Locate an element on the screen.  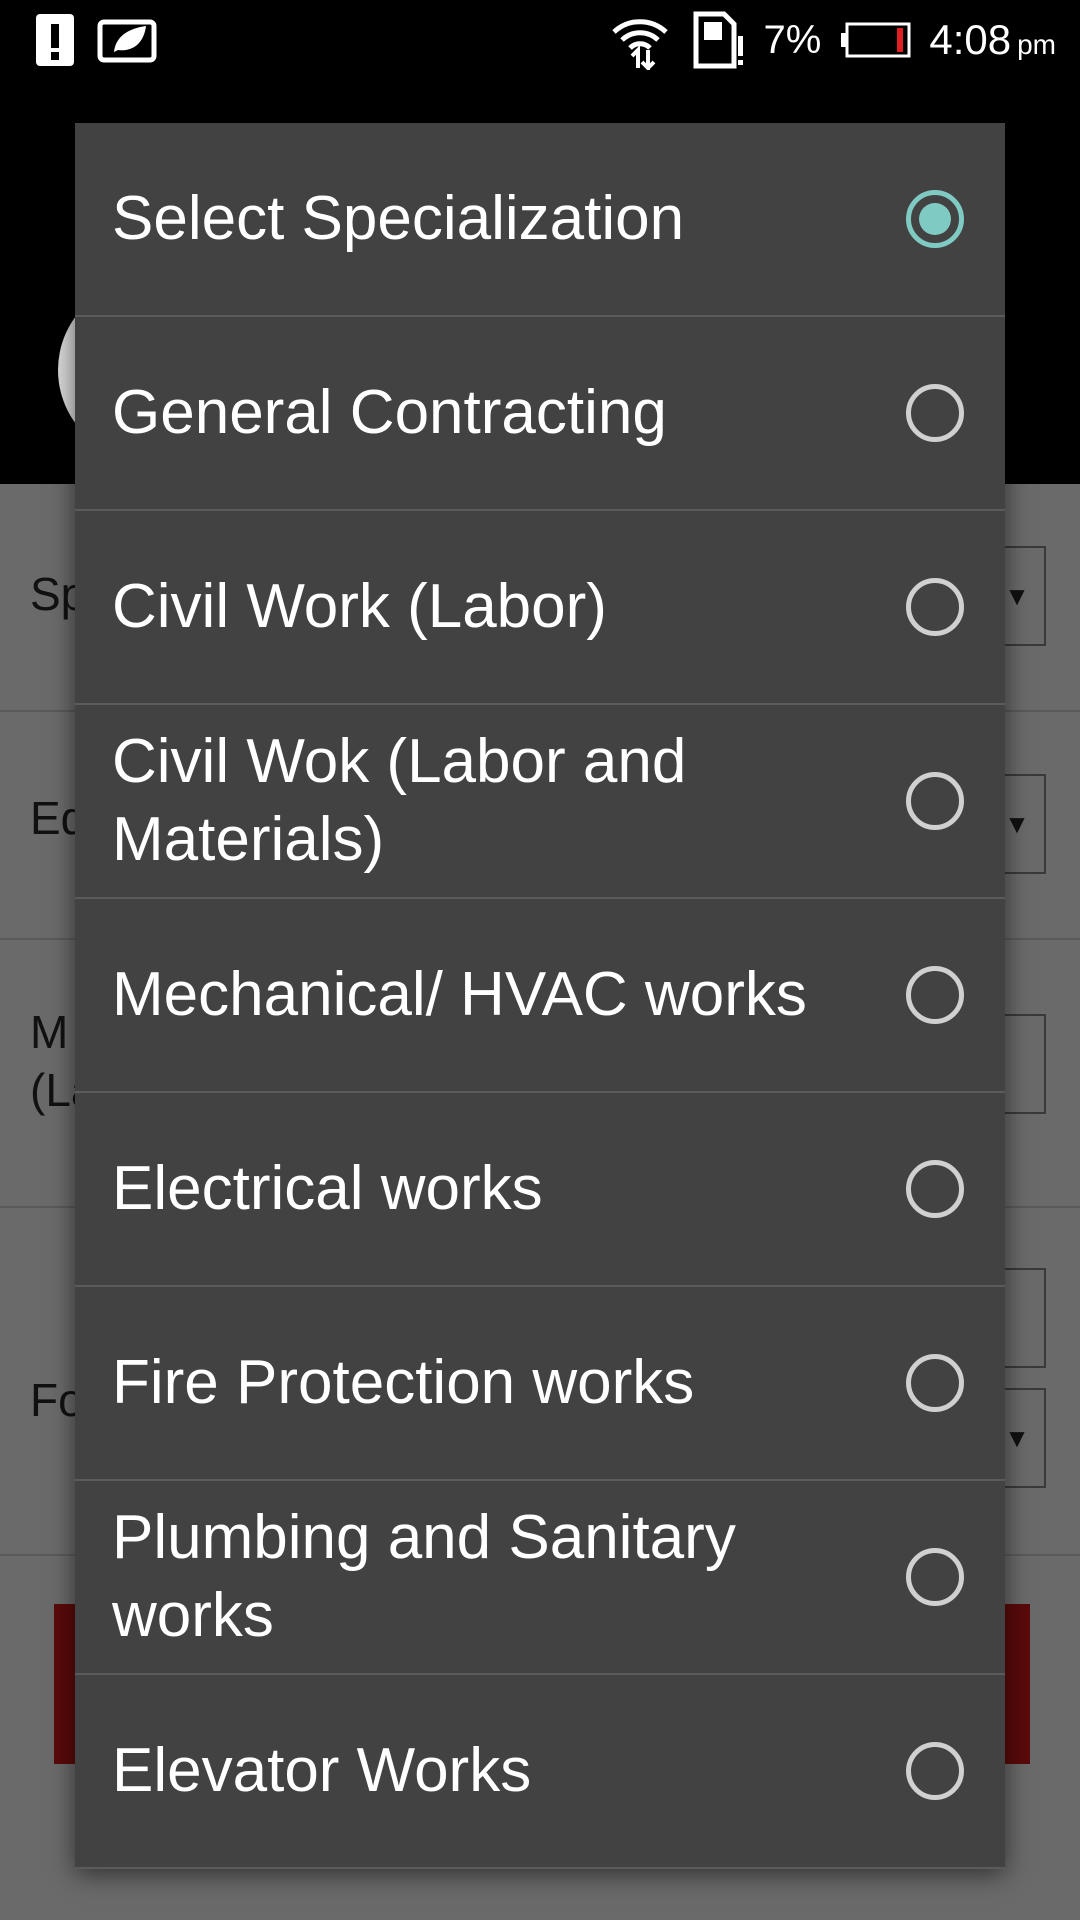
battery-percent: 7% is located at coordinates (792, 39).